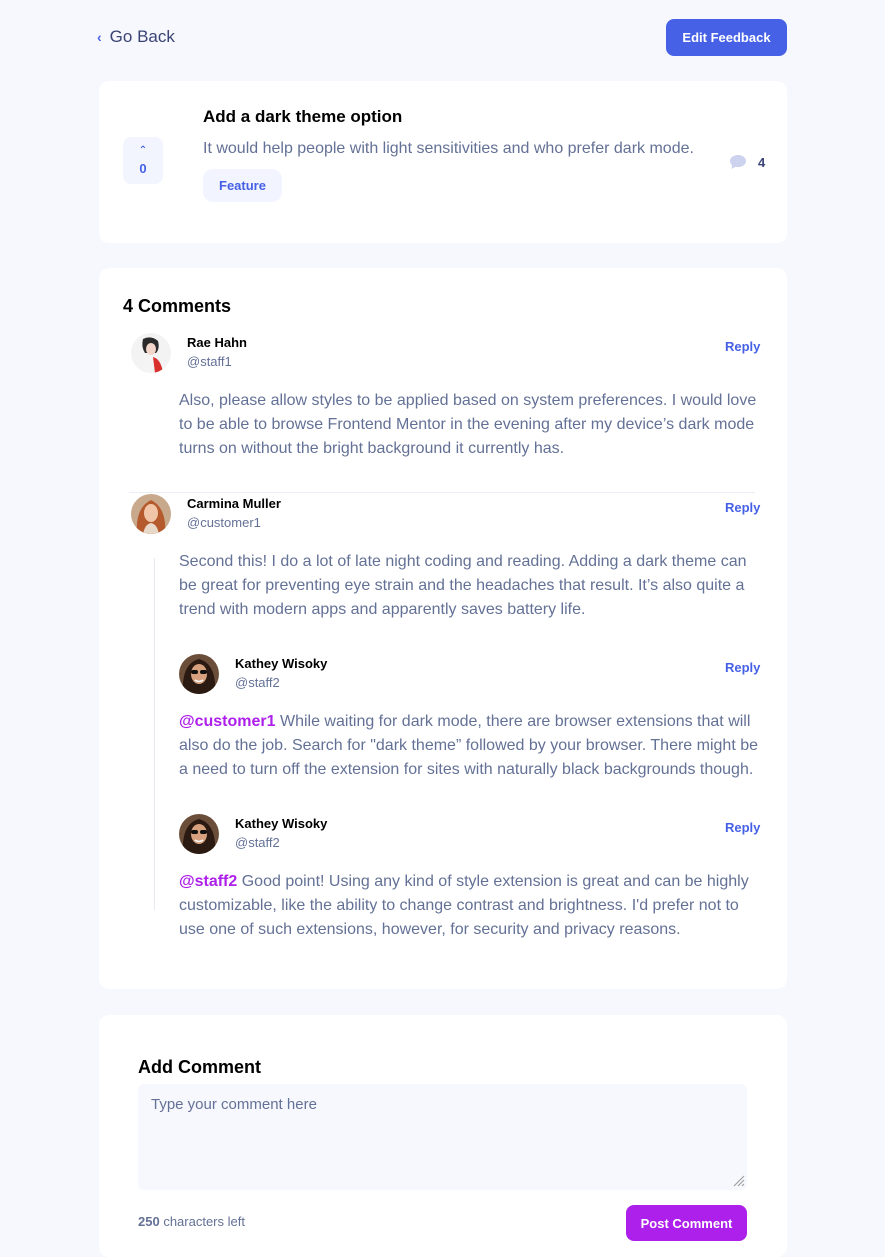 The height and width of the screenshot is (1257, 885). I want to click on chevron-left-icon: ‹, so click(99, 37).